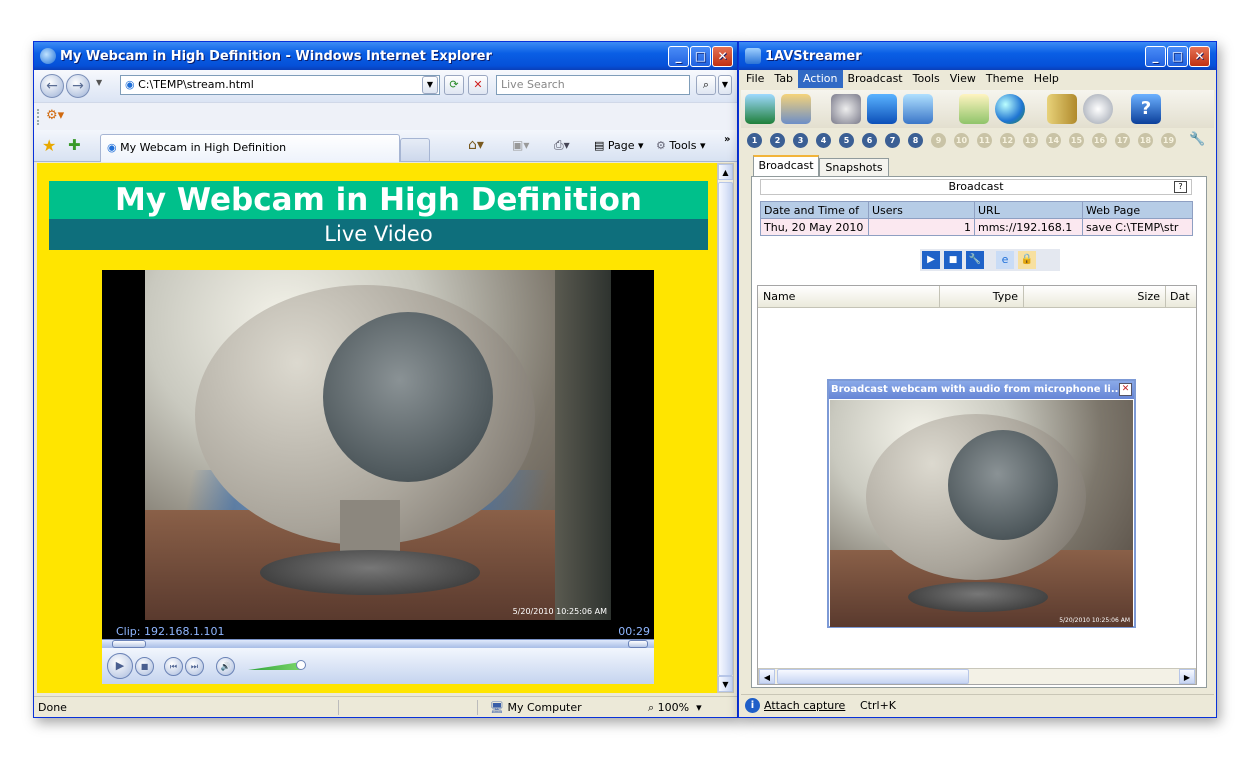  Describe the element at coordinates (1098, 109) in the screenshot. I see `settings-gears-icon` at that location.